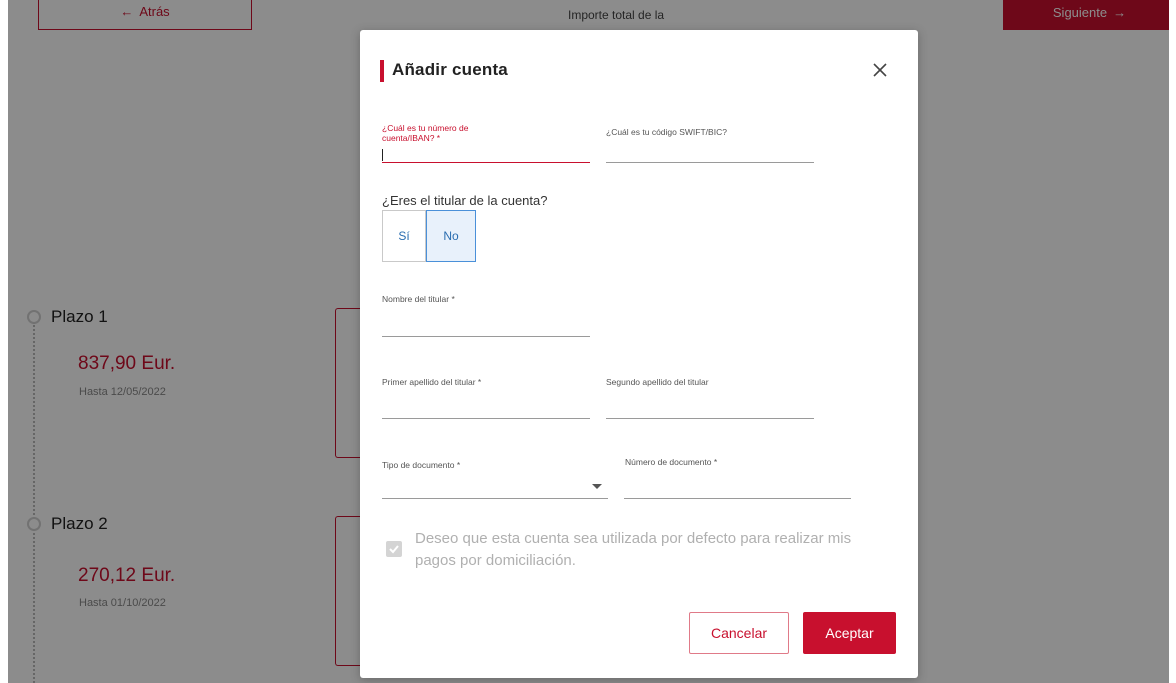 This screenshot has width=1176, height=683. Describe the element at coordinates (1172, 341) in the screenshot. I see `right-edge` at that location.